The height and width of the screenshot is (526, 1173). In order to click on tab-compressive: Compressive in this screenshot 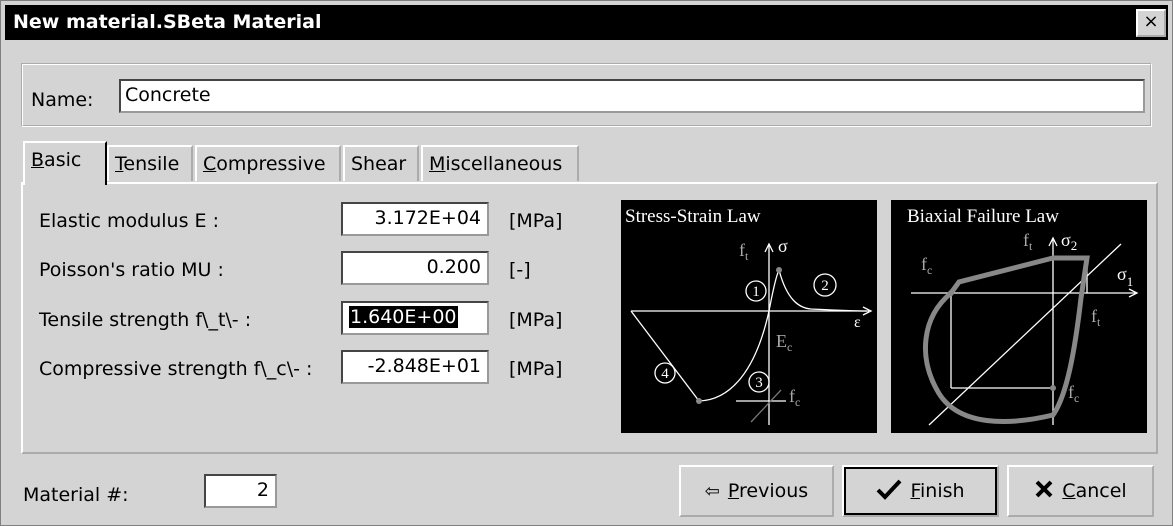, I will do `click(268, 163)`.